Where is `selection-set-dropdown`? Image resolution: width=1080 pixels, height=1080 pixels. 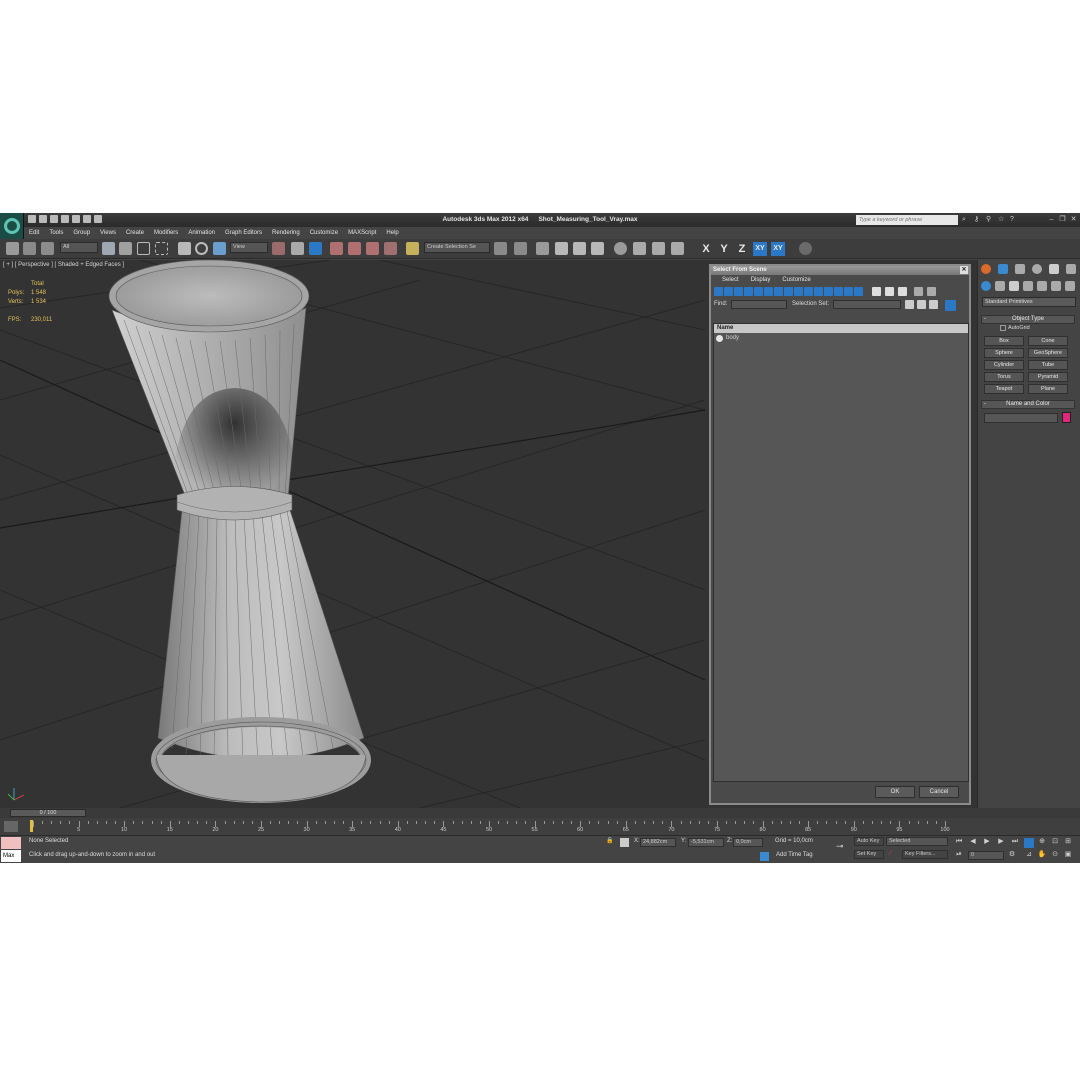 selection-set-dropdown is located at coordinates (867, 304).